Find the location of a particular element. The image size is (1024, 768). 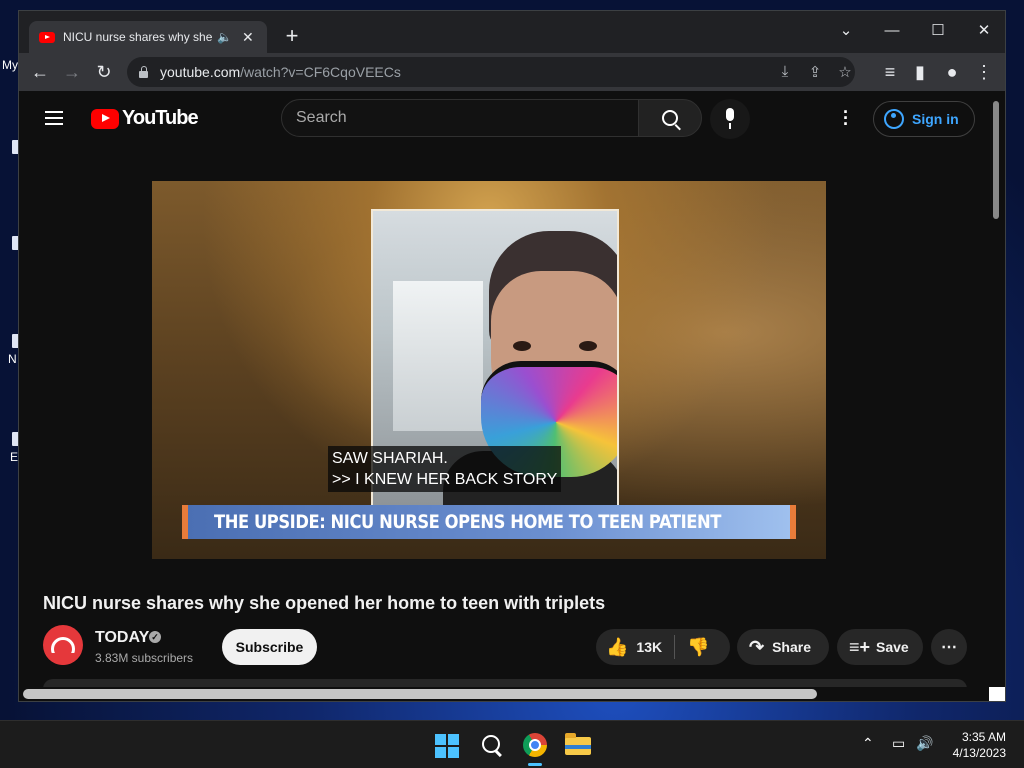

thumbs-up-icon: 👍 is located at coordinates (617, 647).